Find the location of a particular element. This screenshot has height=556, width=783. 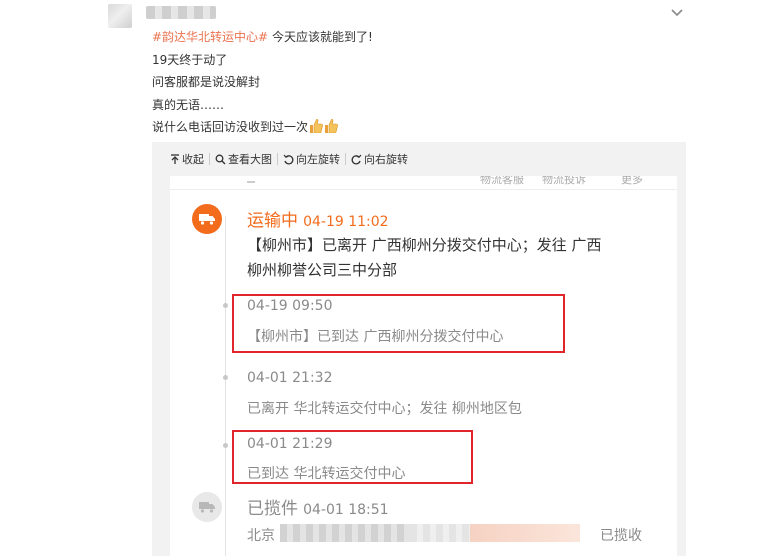

image-toolbar: 收起 查看大图 向左旋转 向右旋转 is located at coordinates (419, 159).